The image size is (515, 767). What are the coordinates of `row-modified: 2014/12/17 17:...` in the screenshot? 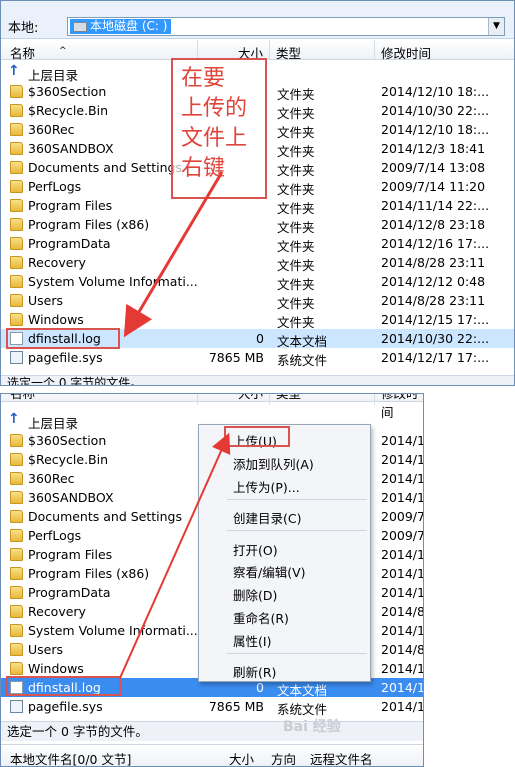 It's located at (435, 357).